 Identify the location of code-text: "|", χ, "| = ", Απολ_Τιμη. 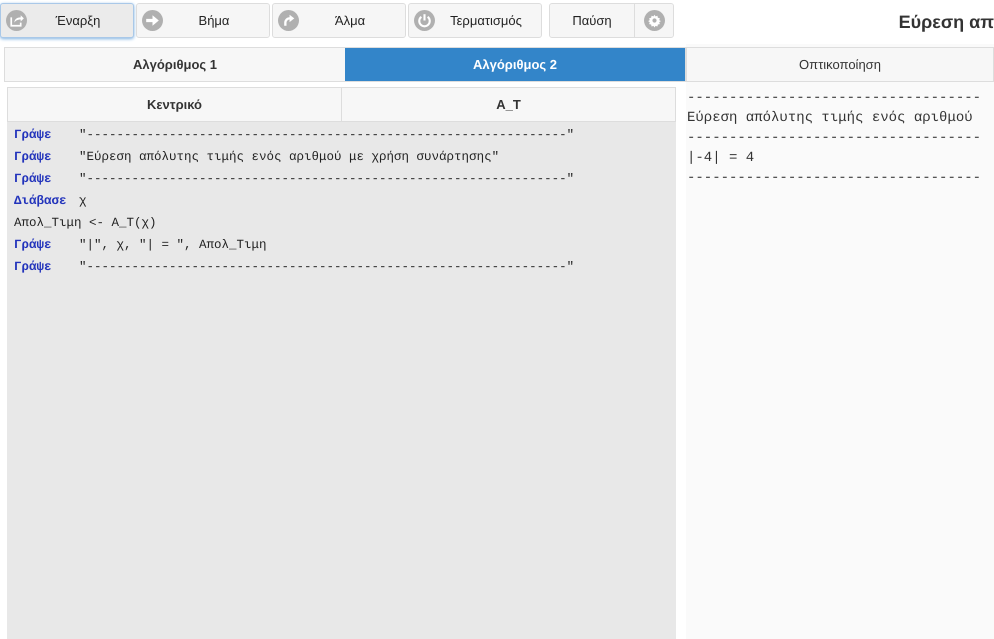
(173, 245).